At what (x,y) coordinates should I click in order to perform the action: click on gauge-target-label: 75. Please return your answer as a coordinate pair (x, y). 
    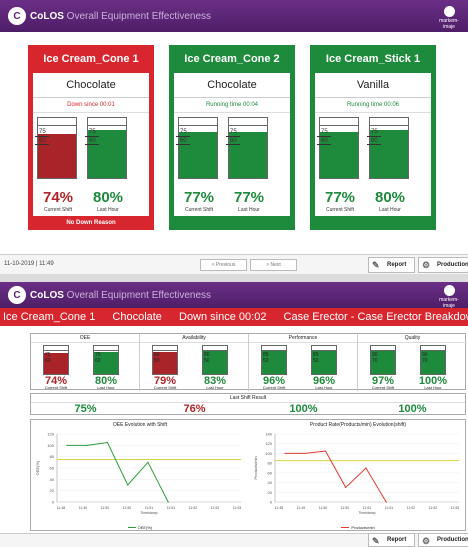
    Looking at the image, I should click on (233, 132).